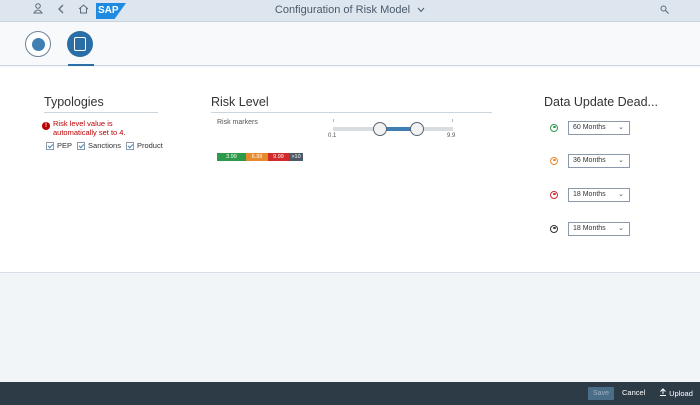  I want to click on upload-button: Upload, so click(676, 393).